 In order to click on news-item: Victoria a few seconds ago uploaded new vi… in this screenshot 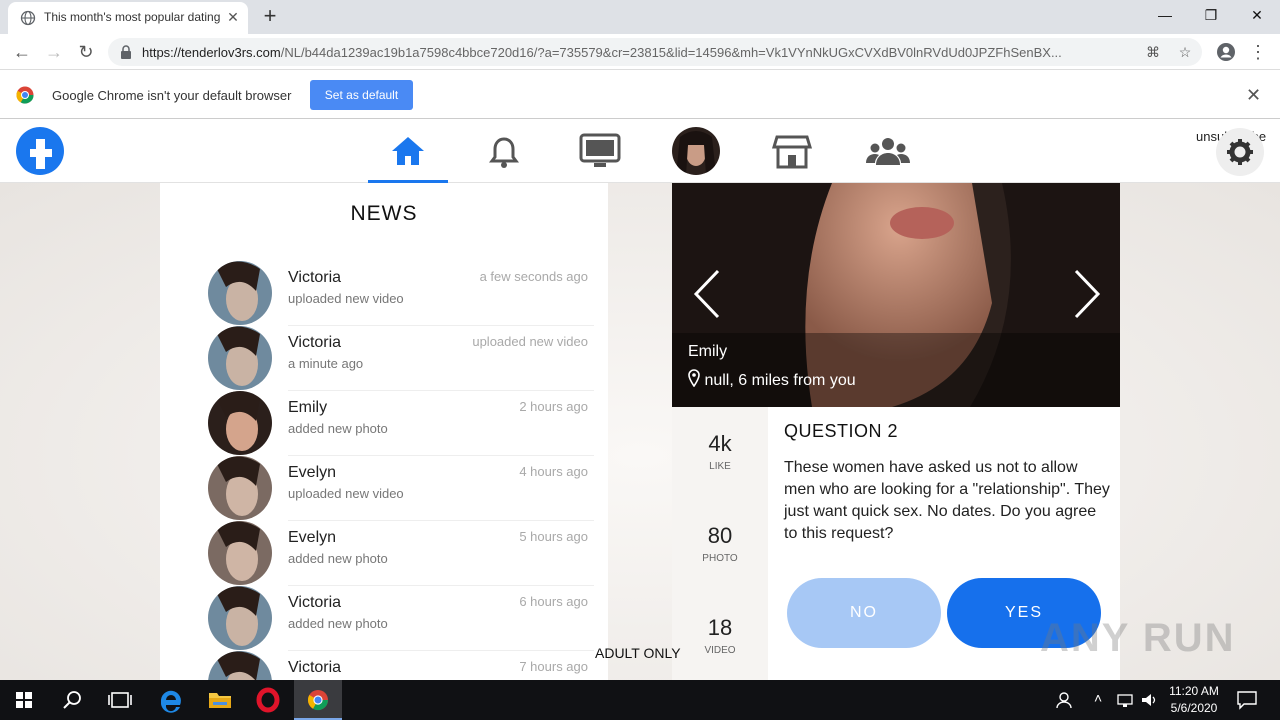, I will do `click(401, 293)`.